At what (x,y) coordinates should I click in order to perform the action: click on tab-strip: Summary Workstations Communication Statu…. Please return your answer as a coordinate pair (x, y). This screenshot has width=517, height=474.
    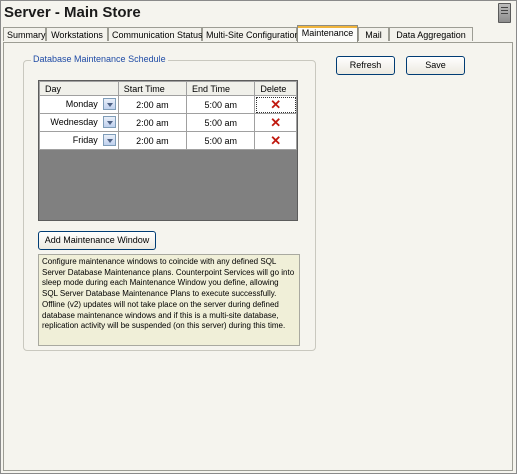
    Looking at the image, I should click on (259, 33).